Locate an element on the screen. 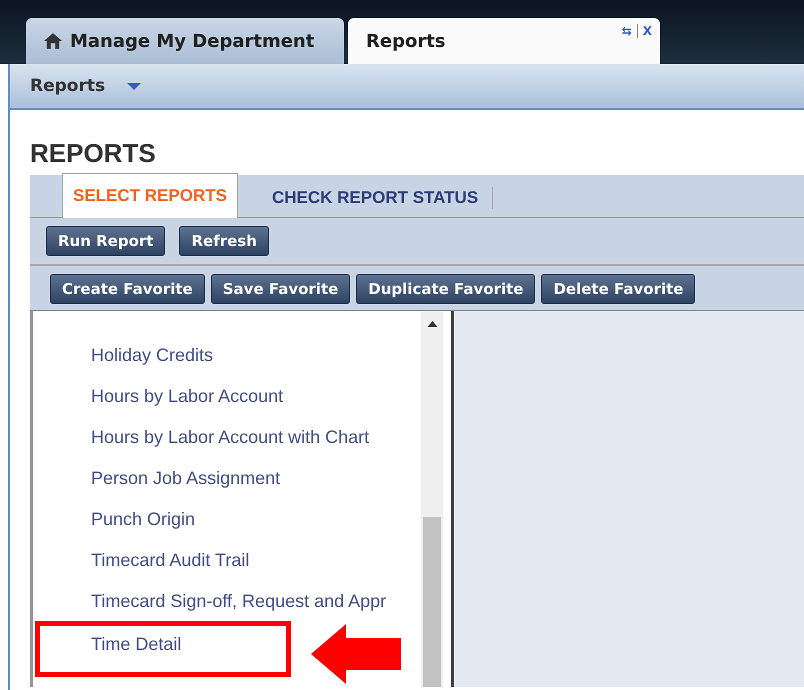 The width and height of the screenshot is (804, 690). report-item: Hours by Labor Account with Chart is located at coordinates (230, 437).